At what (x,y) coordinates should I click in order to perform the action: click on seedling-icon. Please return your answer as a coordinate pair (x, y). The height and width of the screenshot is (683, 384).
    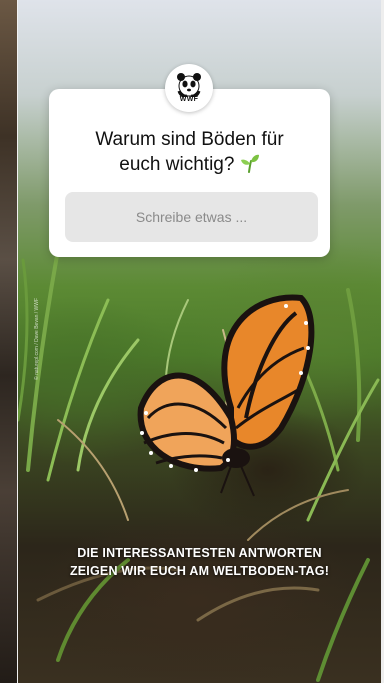
    Looking at the image, I should click on (249, 163).